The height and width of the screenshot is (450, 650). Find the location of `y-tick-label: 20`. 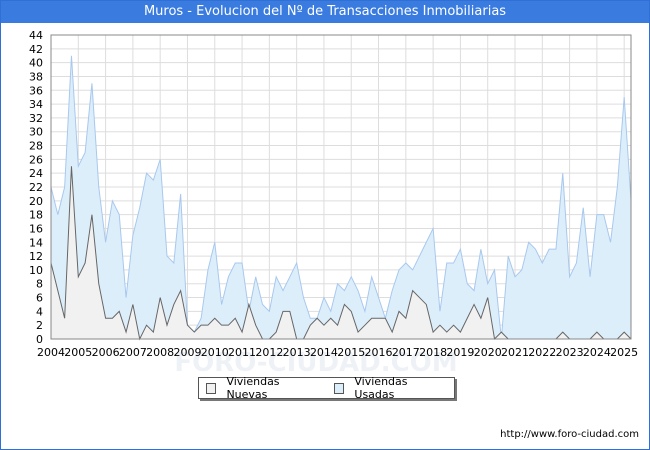

y-tick-label: 20 is located at coordinates (36, 201).